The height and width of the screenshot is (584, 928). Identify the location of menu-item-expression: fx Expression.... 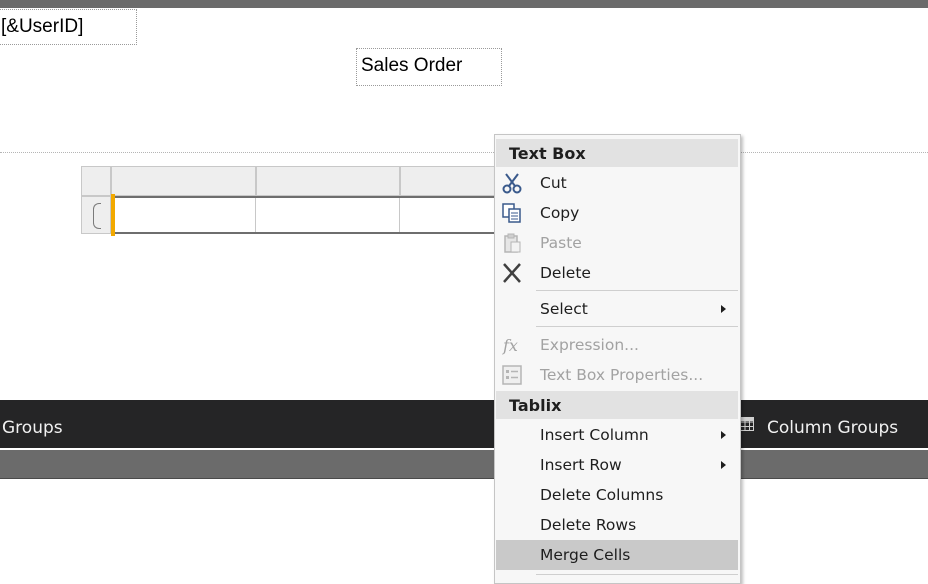
(617, 345).